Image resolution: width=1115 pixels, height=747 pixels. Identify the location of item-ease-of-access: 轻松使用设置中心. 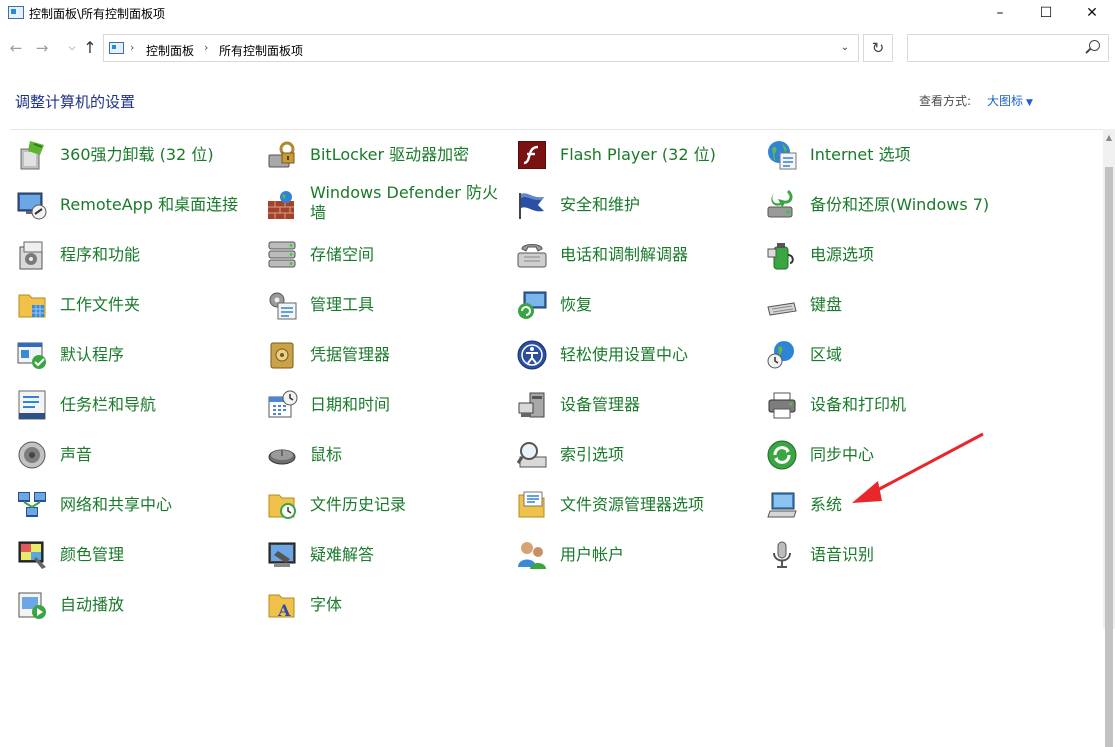
(638, 355).